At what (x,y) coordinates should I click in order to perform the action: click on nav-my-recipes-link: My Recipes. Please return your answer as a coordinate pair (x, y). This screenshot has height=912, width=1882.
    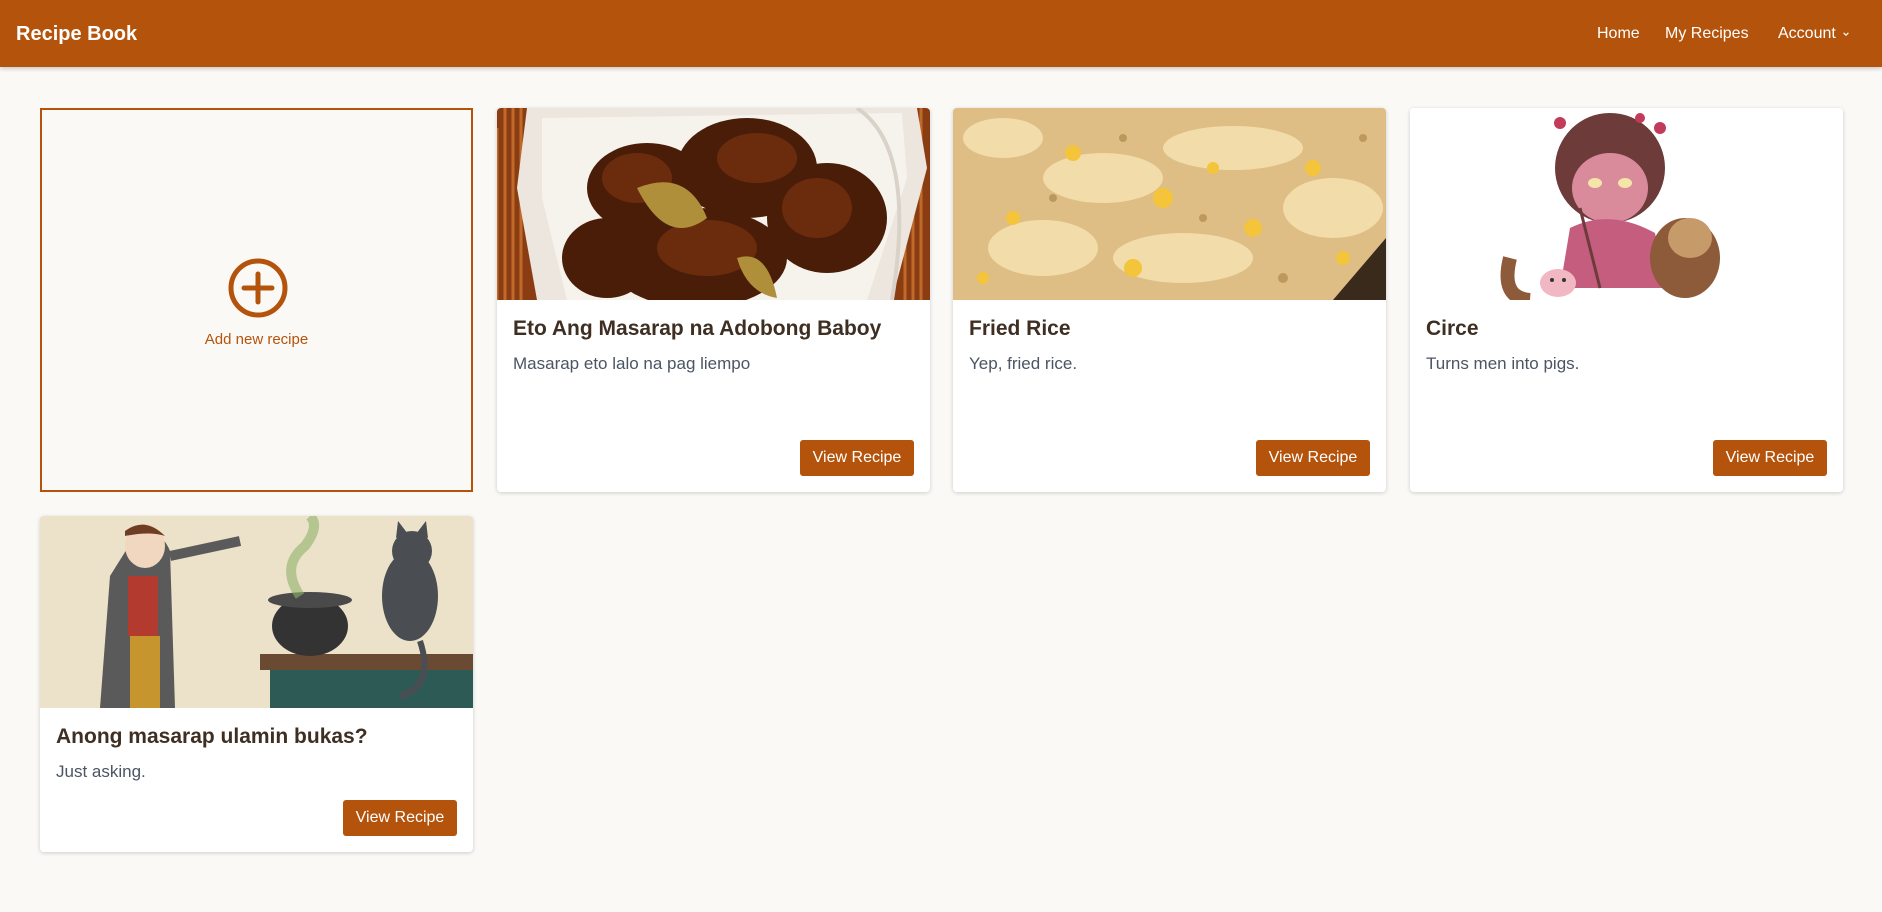
    Looking at the image, I should click on (1707, 34).